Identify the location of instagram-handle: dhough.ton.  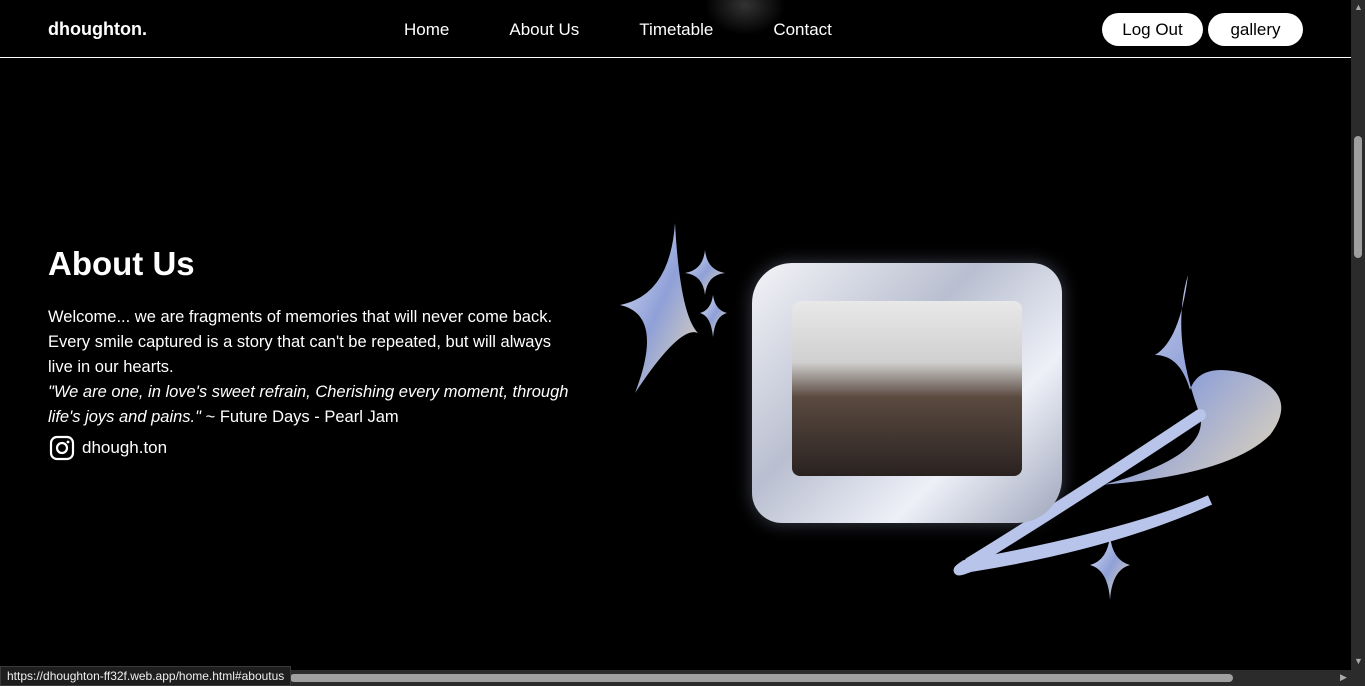
(125, 447).